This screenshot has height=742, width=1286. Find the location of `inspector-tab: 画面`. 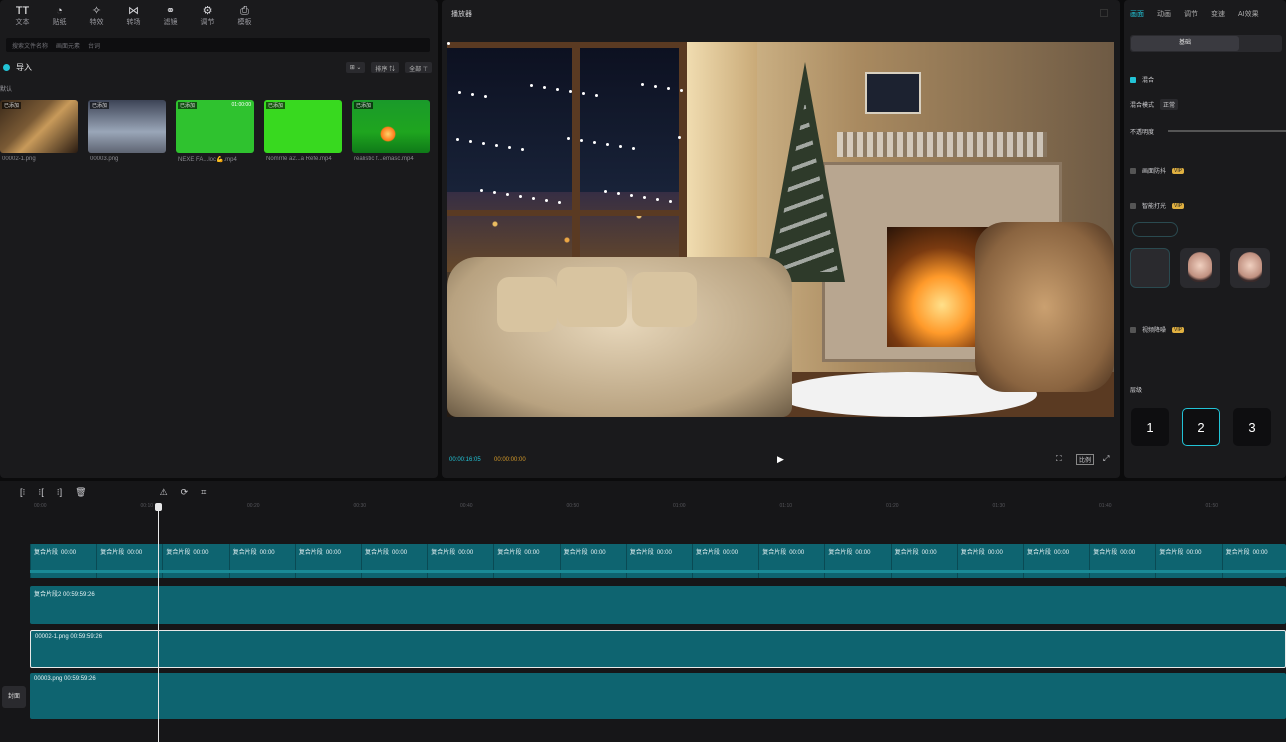

inspector-tab: 画面 is located at coordinates (1137, 14).